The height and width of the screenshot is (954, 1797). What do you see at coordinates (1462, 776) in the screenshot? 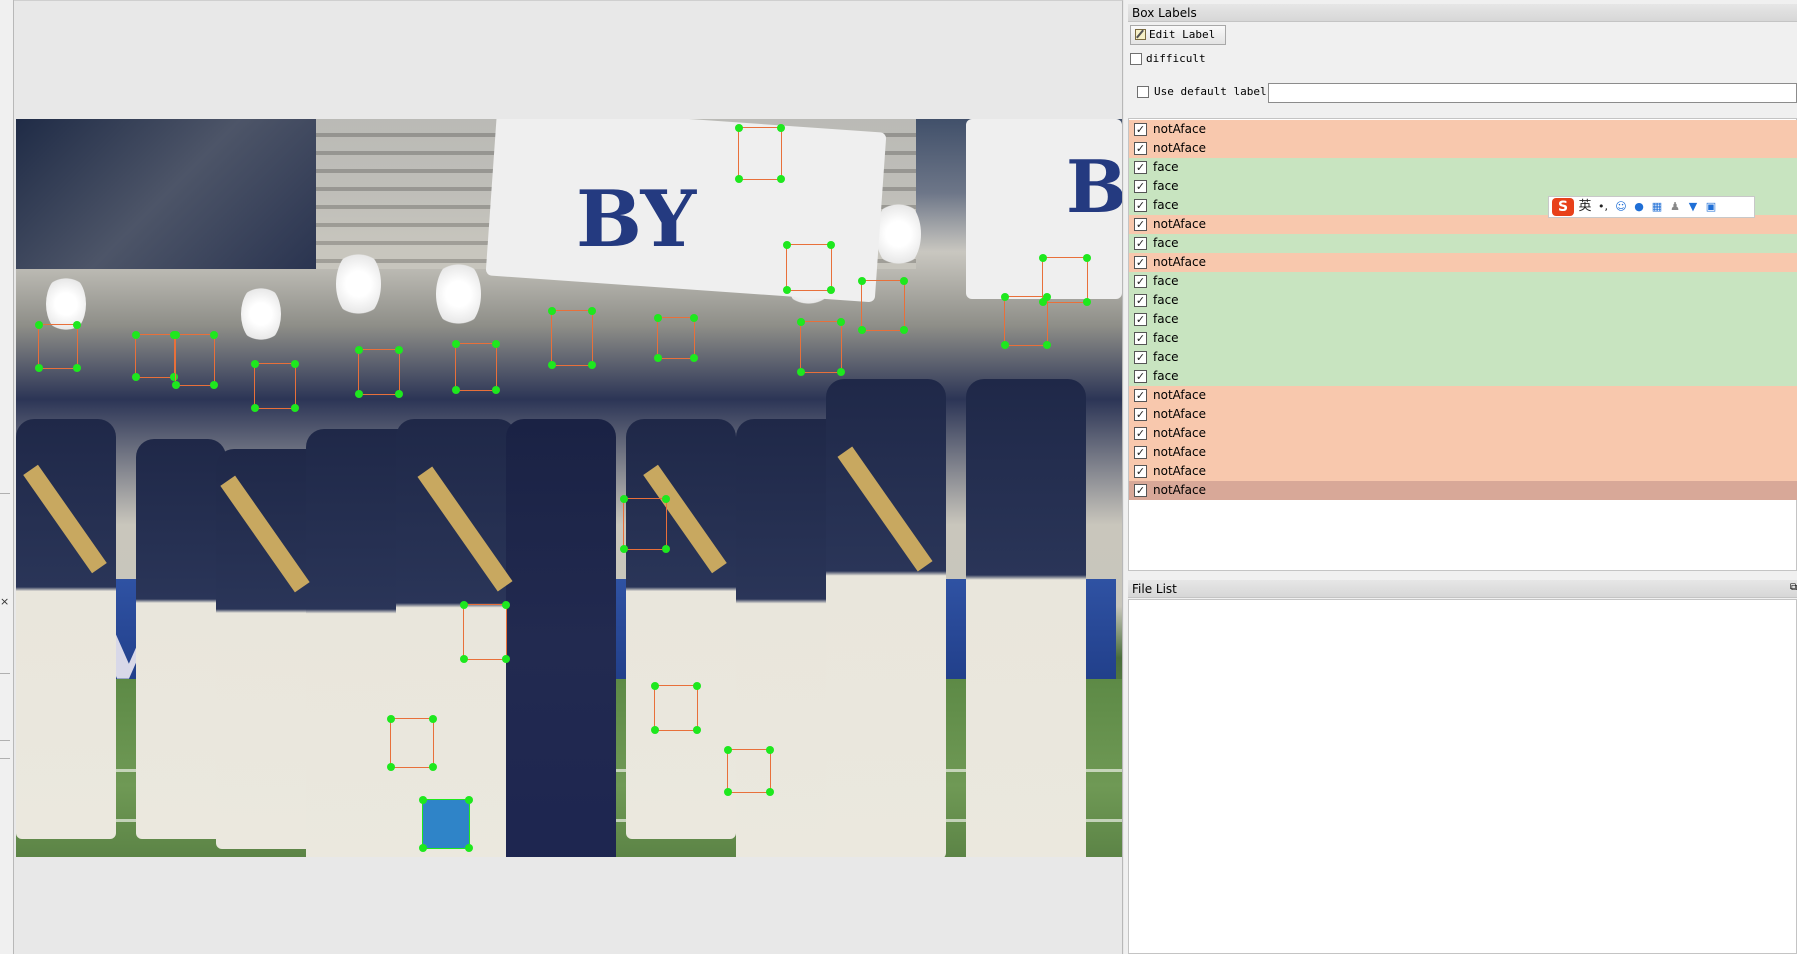
I see `file-list` at bounding box center [1462, 776].